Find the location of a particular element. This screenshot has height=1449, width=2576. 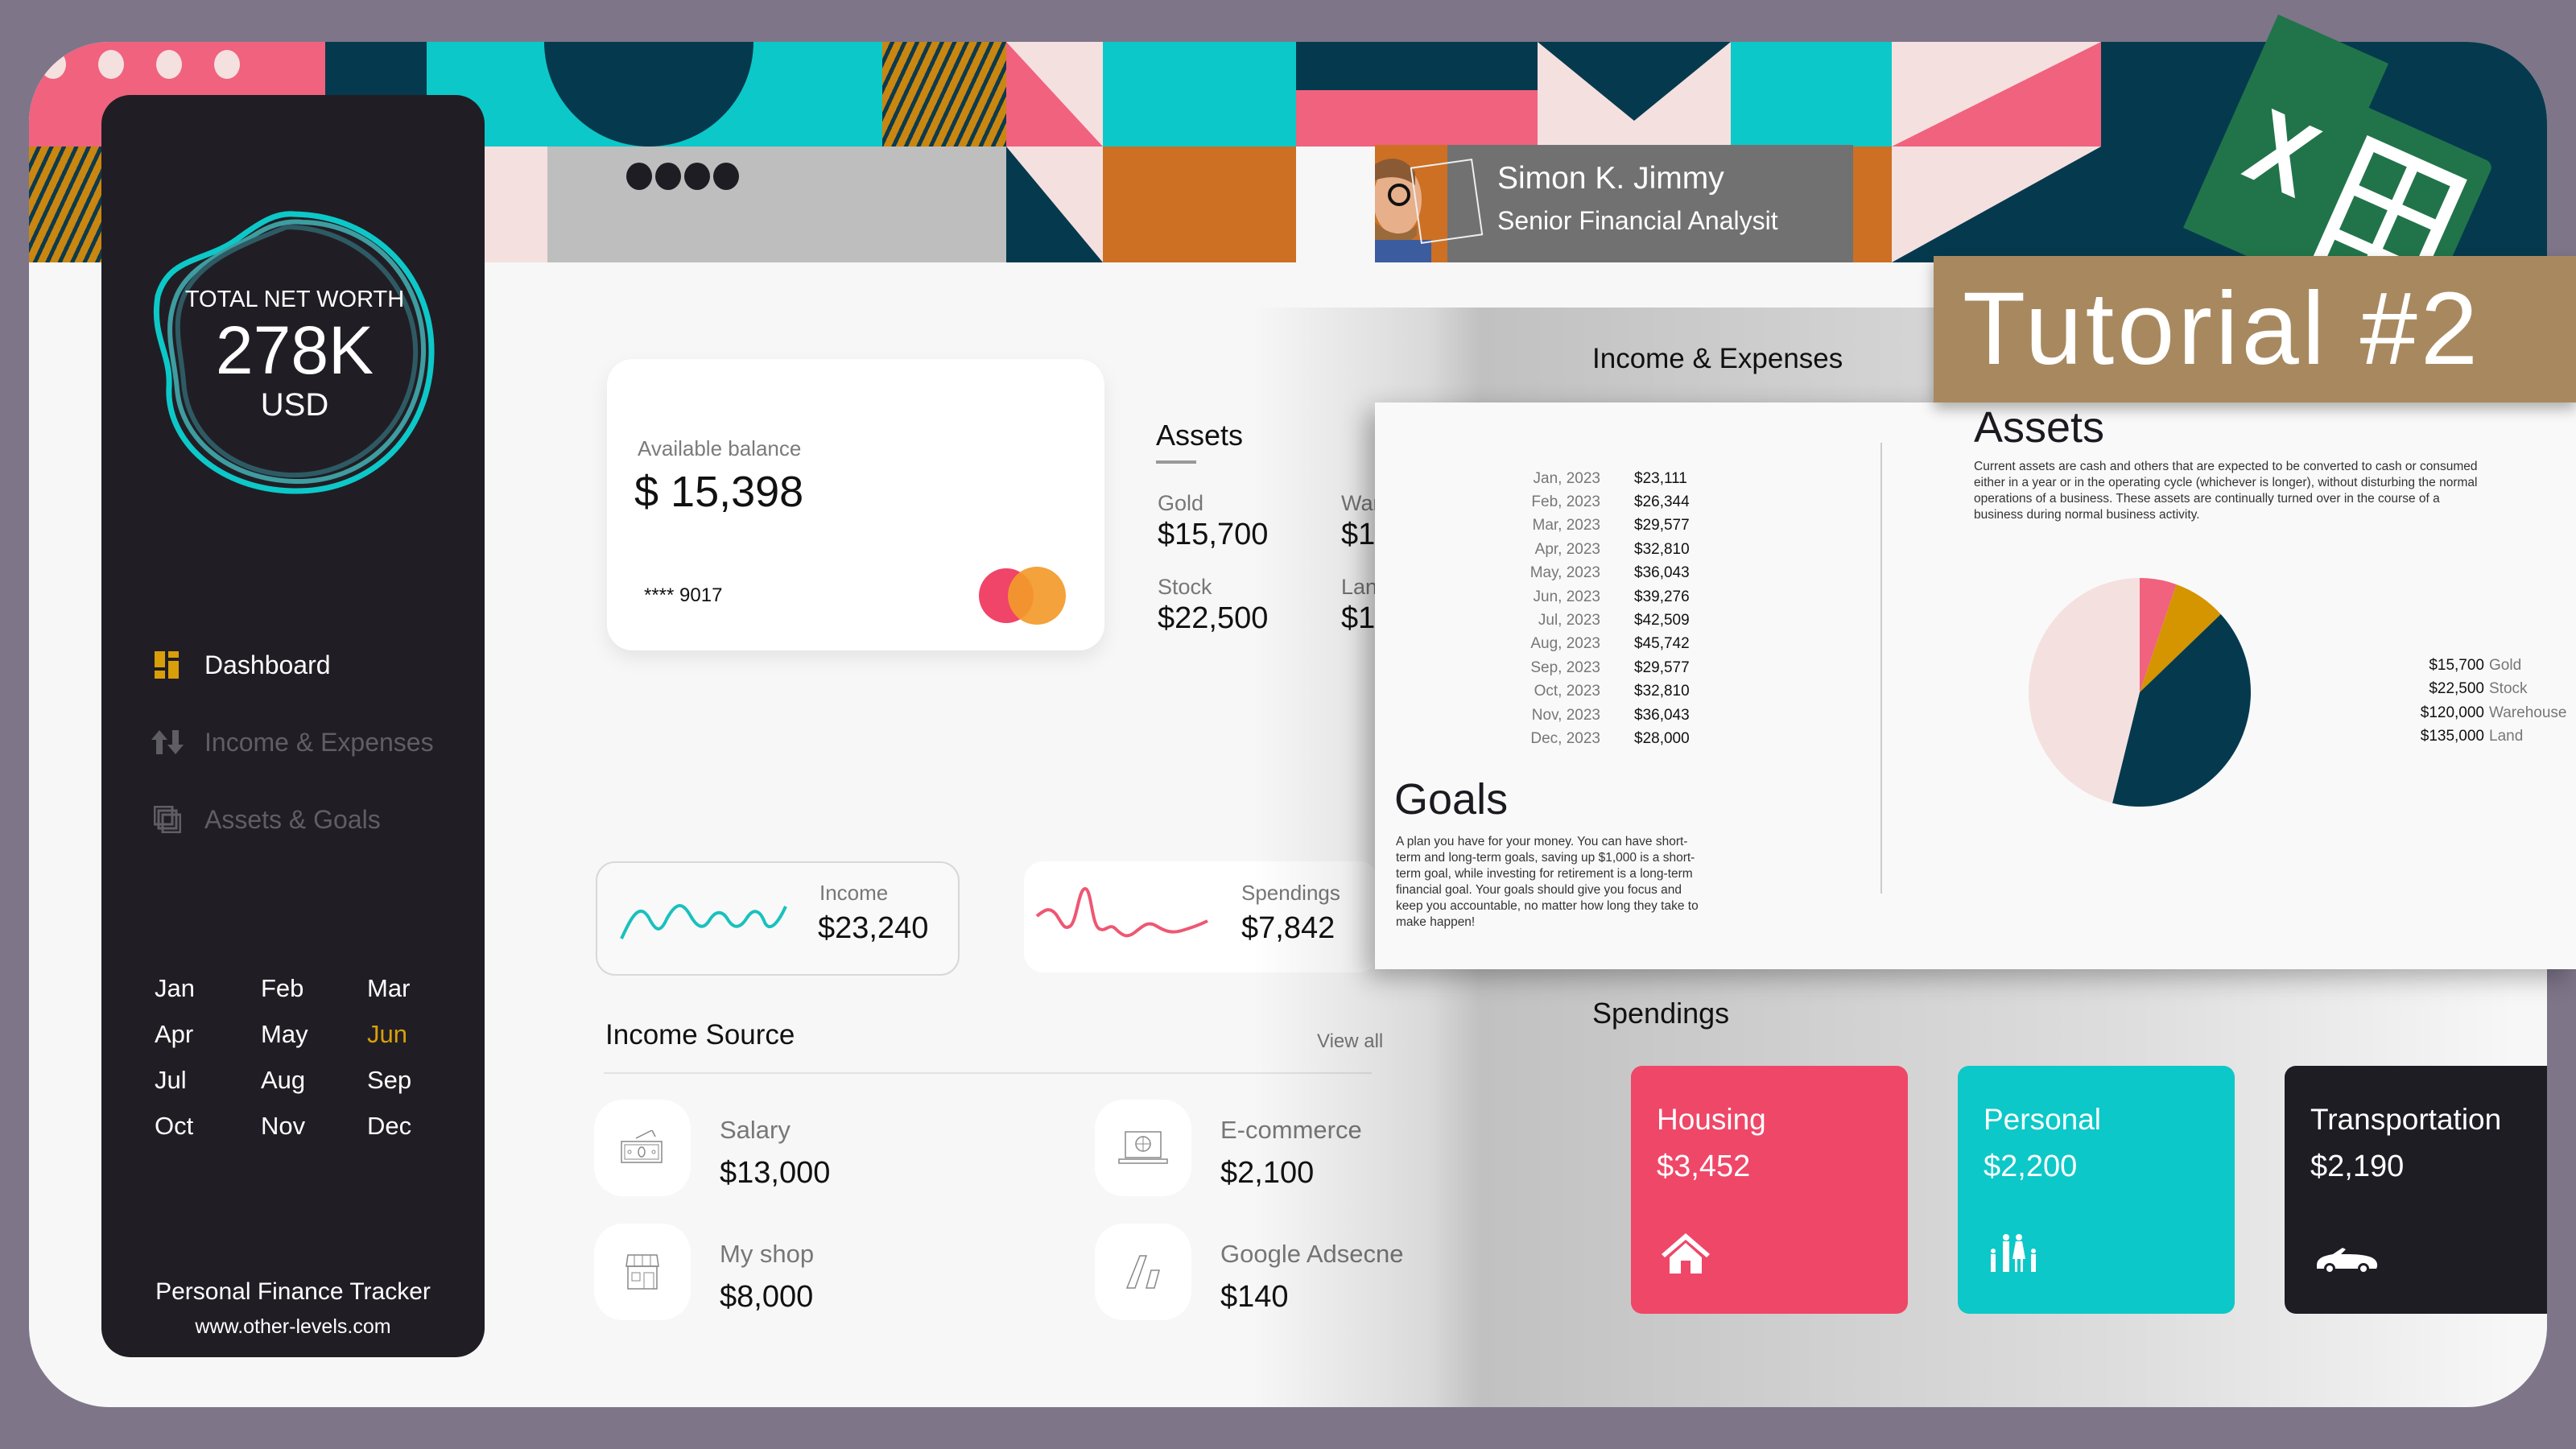

row-amount: $32,810 is located at coordinates (1662, 549).